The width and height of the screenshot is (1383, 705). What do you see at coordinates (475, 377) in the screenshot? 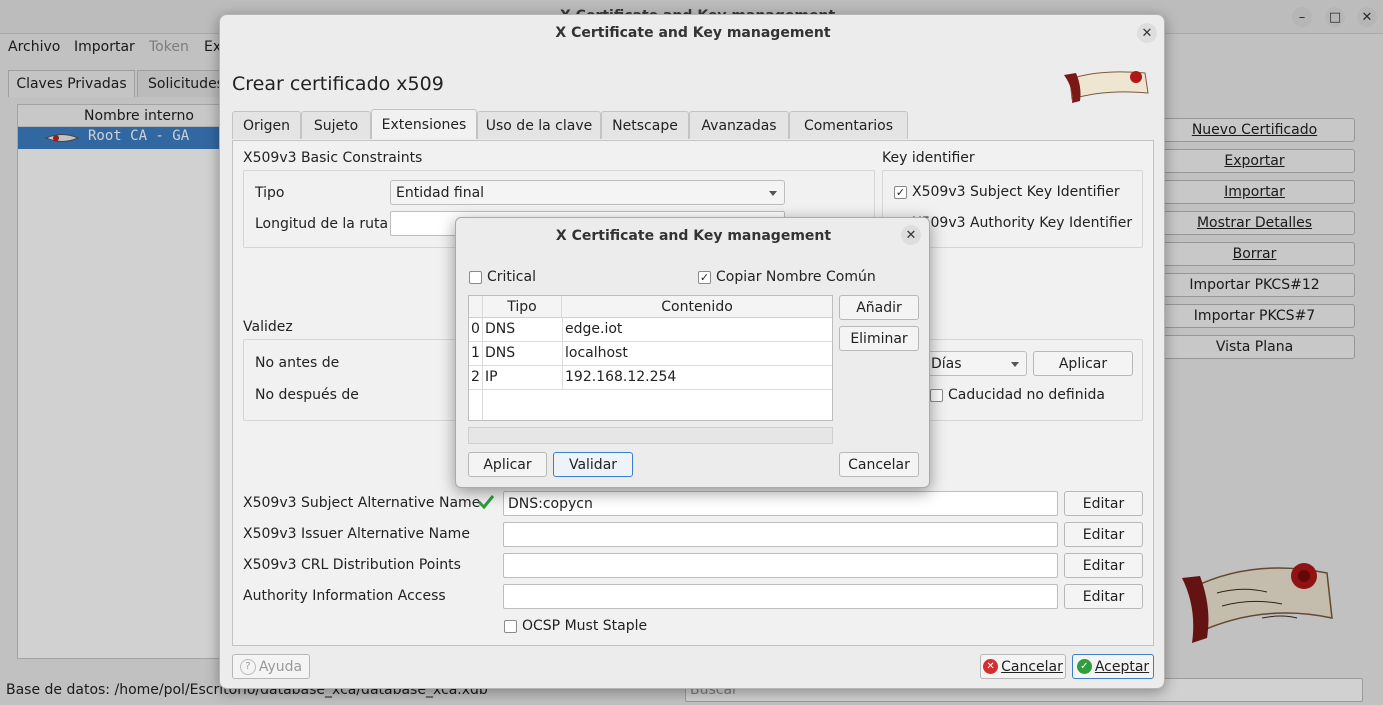
I see `row-index: 2` at bounding box center [475, 377].